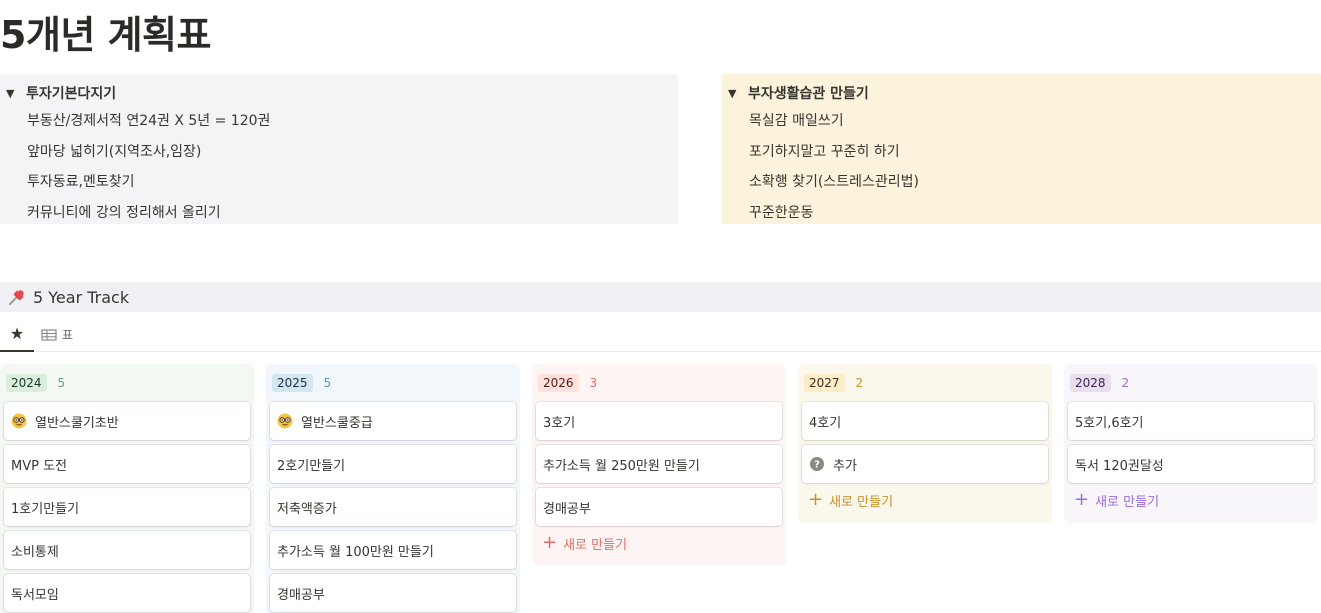 This screenshot has width=1321, height=613. What do you see at coordinates (621, 466) in the screenshot?
I see `card-title: 추가소득 월 250만원 만들기` at bounding box center [621, 466].